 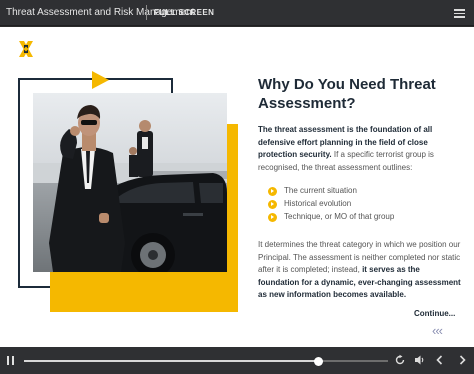 I want to click on decorative-triangle, so click(x=100, y=80).